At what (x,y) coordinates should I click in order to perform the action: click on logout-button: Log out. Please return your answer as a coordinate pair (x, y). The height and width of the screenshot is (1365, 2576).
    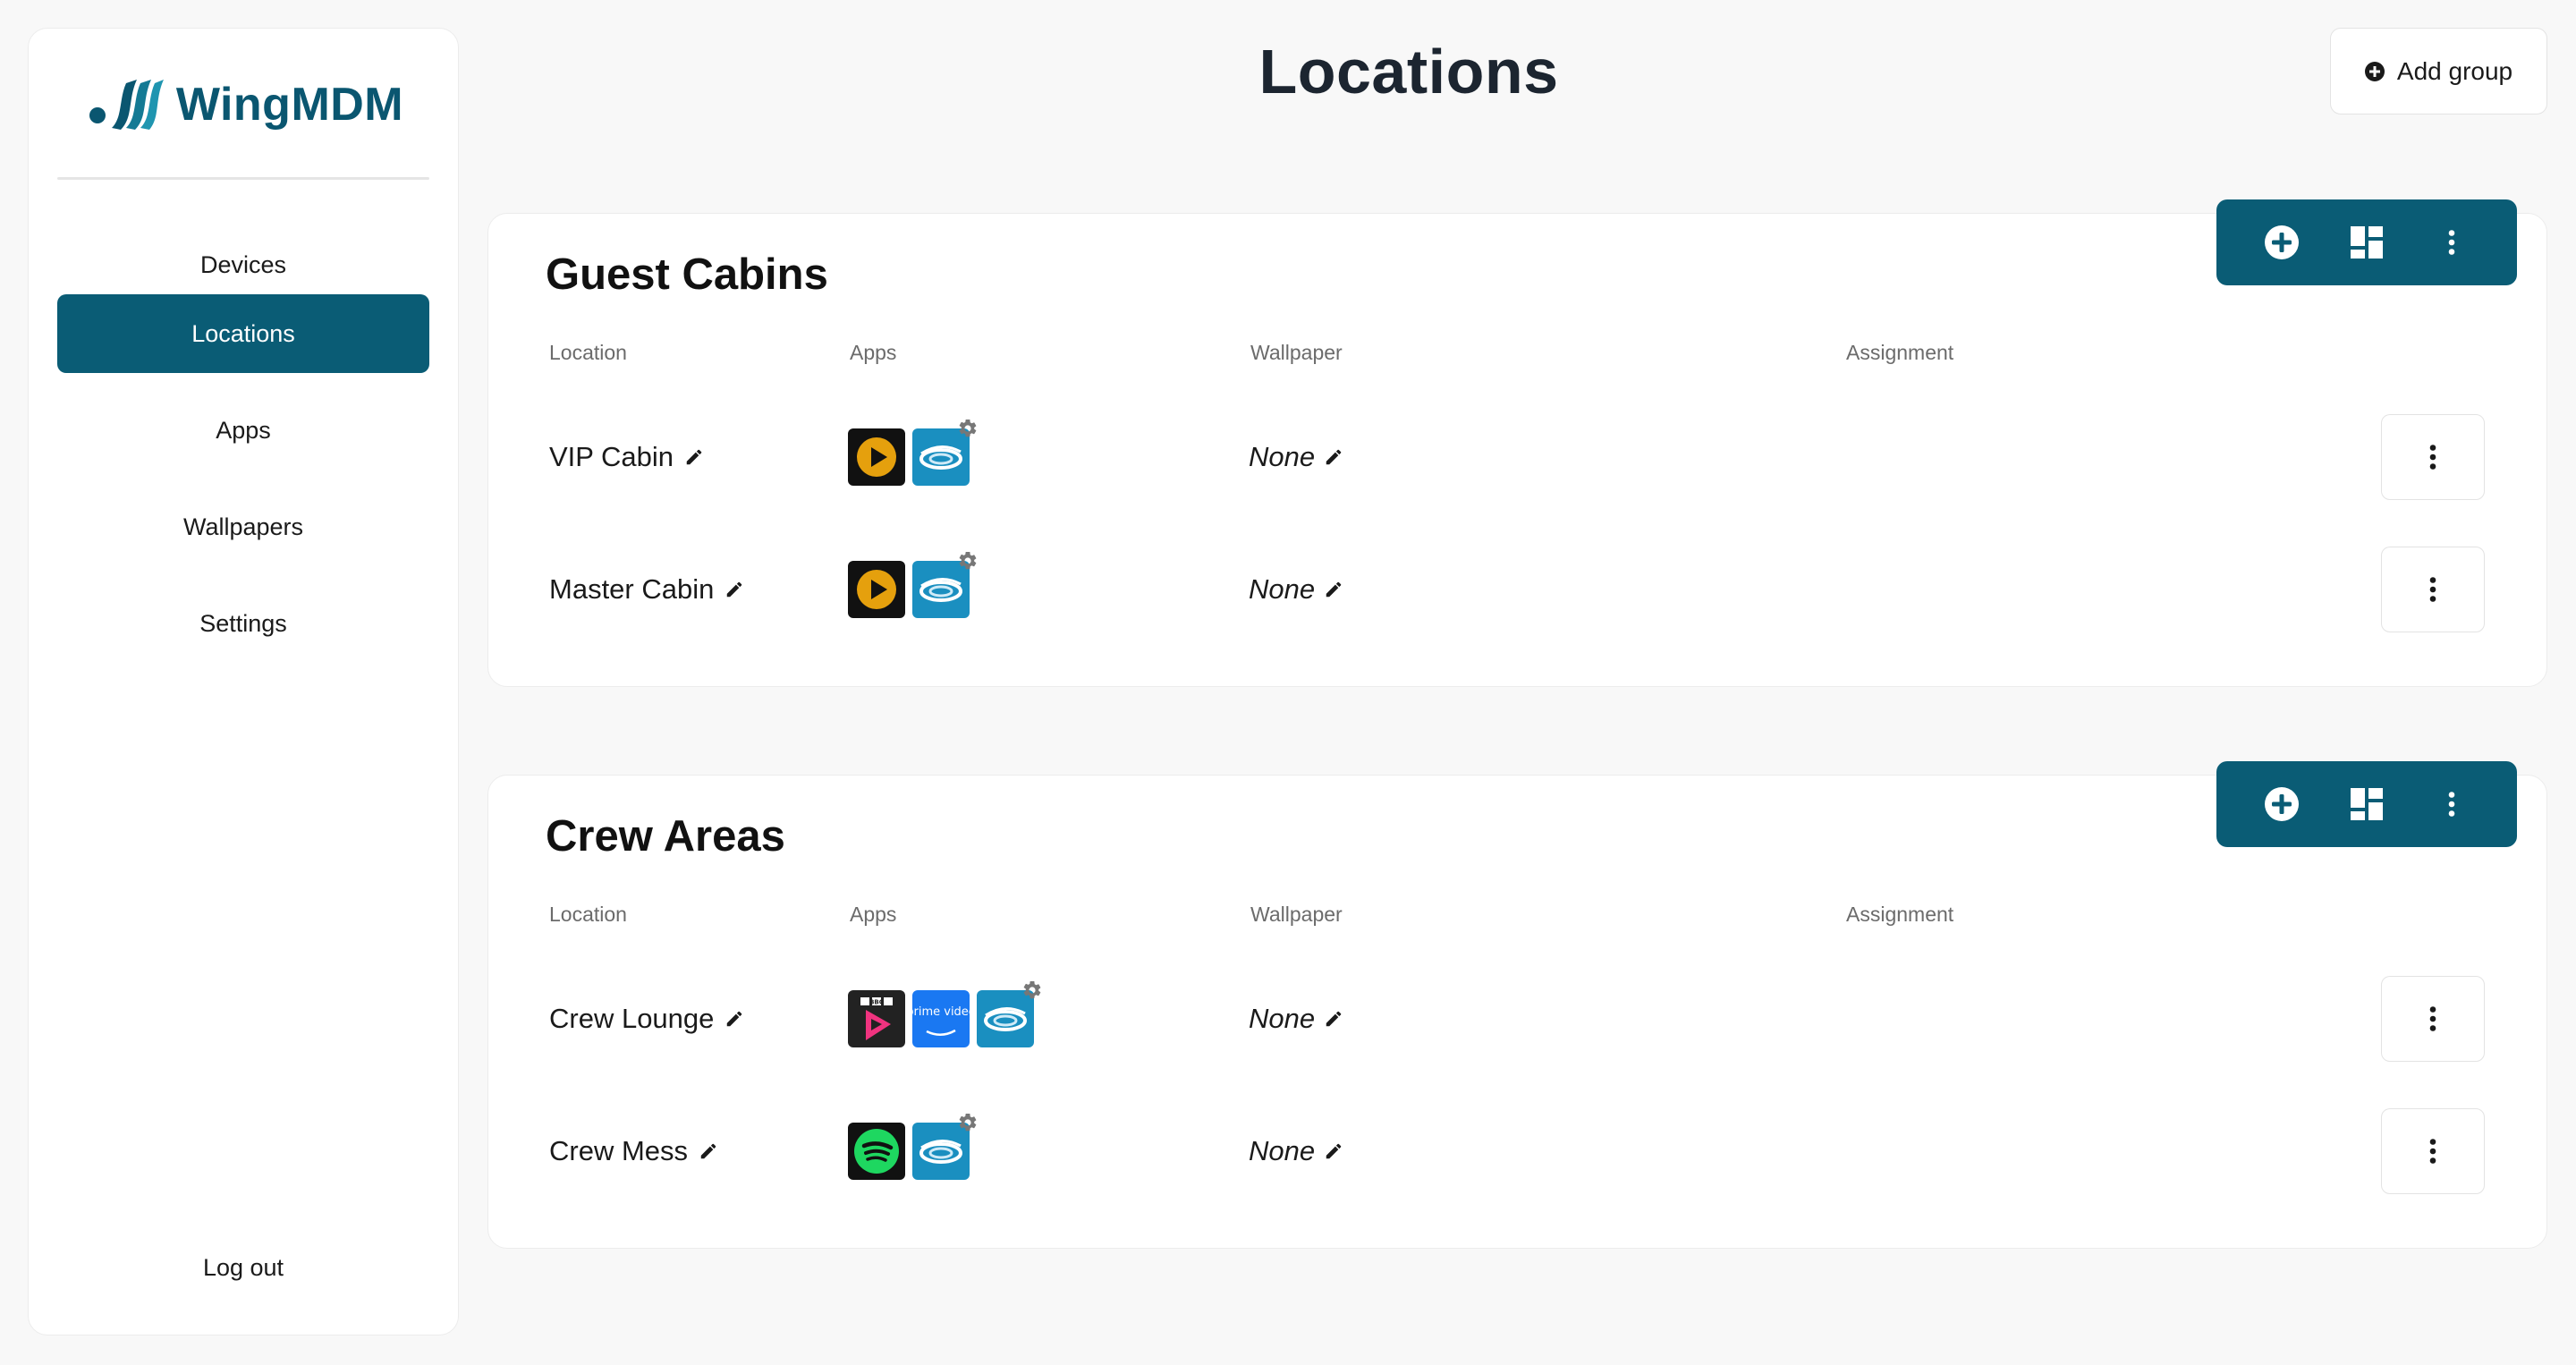
    Looking at the image, I should click on (243, 1267).